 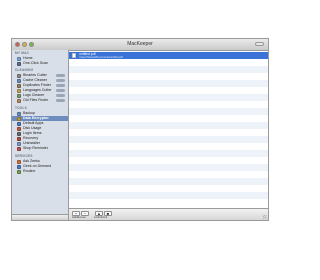 I want to click on login-items-icon, so click(x=19, y=133).